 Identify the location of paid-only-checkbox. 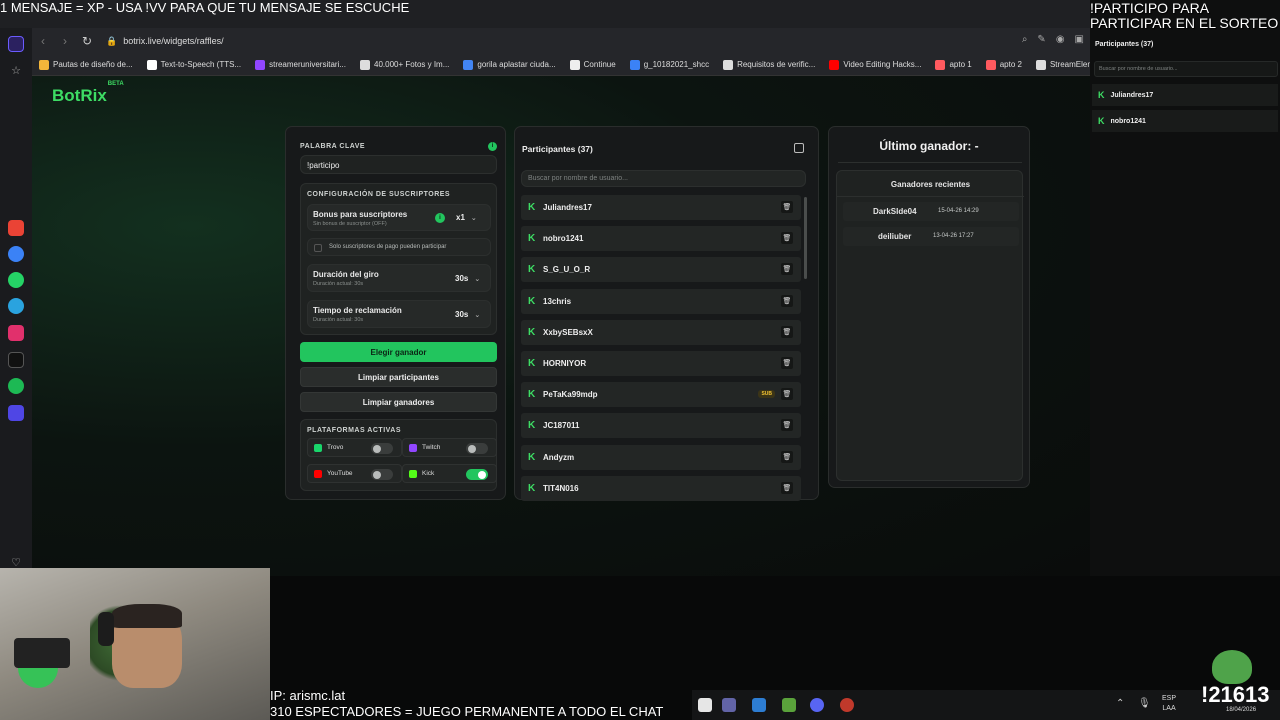
(318, 248).